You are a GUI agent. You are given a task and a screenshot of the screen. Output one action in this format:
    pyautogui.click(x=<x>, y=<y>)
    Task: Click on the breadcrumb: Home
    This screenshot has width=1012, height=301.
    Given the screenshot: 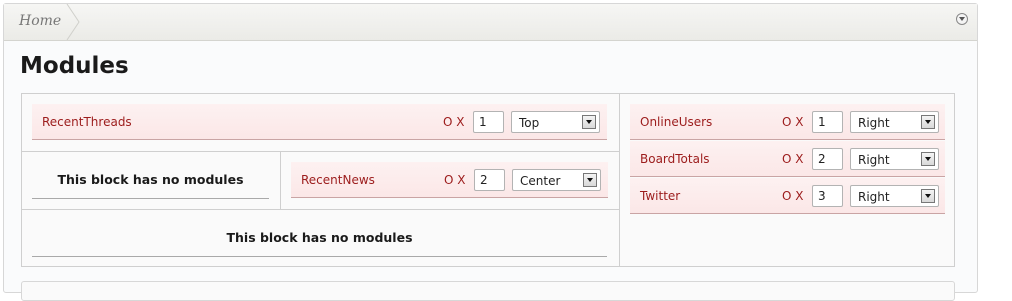 What is the action you would take?
    pyautogui.click(x=42, y=22)
    